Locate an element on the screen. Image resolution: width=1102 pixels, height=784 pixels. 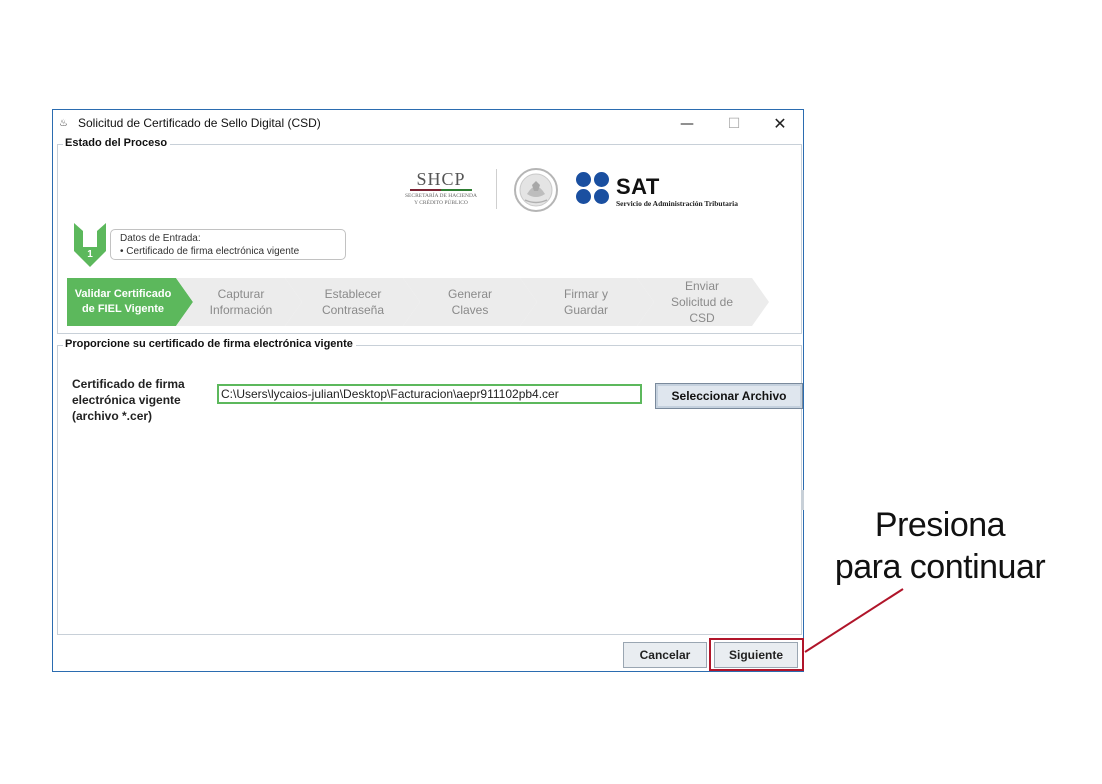
step-capturar-informacion: Capturar Información is located at coordinates (241, 302).